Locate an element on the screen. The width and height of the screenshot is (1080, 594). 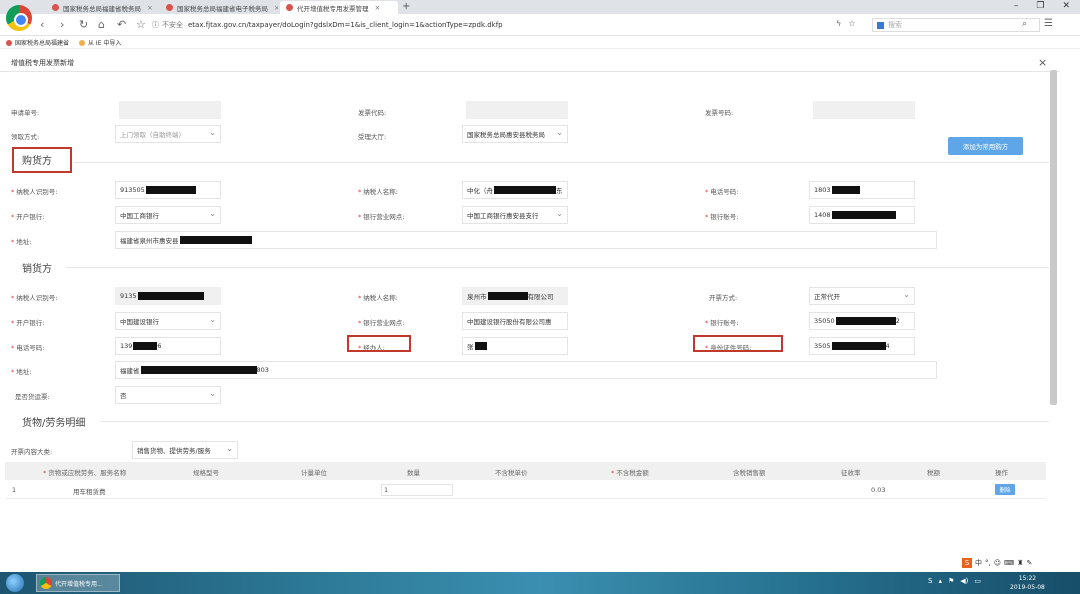
punctuation-icon: °, is located at coordinates (988, 563).